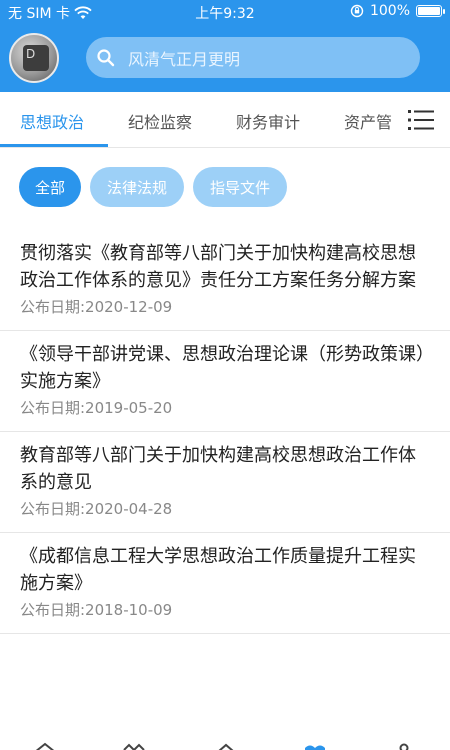 The width and height of the screenshot is (450, 750). What do you see at coordinates (137, 187) in the screenshot?
I see `filter-laws: 法律法规` at bounding box center [137, 187].